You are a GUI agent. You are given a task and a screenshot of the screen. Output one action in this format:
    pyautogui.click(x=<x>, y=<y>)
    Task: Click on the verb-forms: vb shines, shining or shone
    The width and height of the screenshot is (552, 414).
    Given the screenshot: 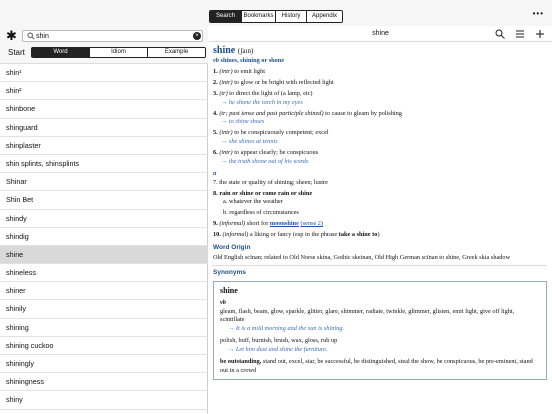 What is the action you would take?
    pyautogui.click(x=249, y=60)
    